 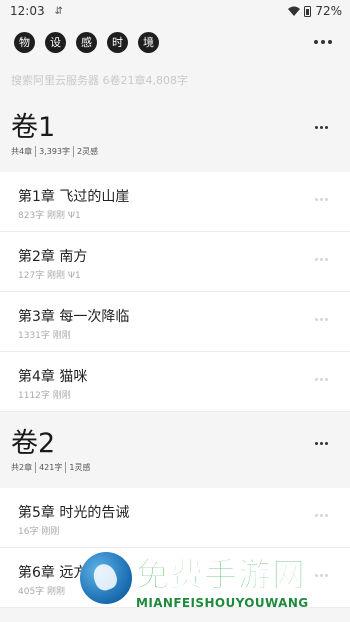 What do you see at coordinates (175, 467) in the screenshot?
I see `volume-stats: 共2章 421字 1灵感` at bounding box center [175, 467].